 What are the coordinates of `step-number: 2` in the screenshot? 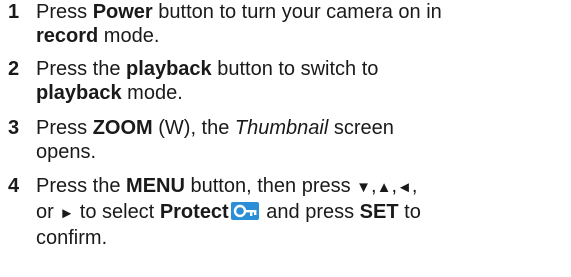 It's located at (14, 69).